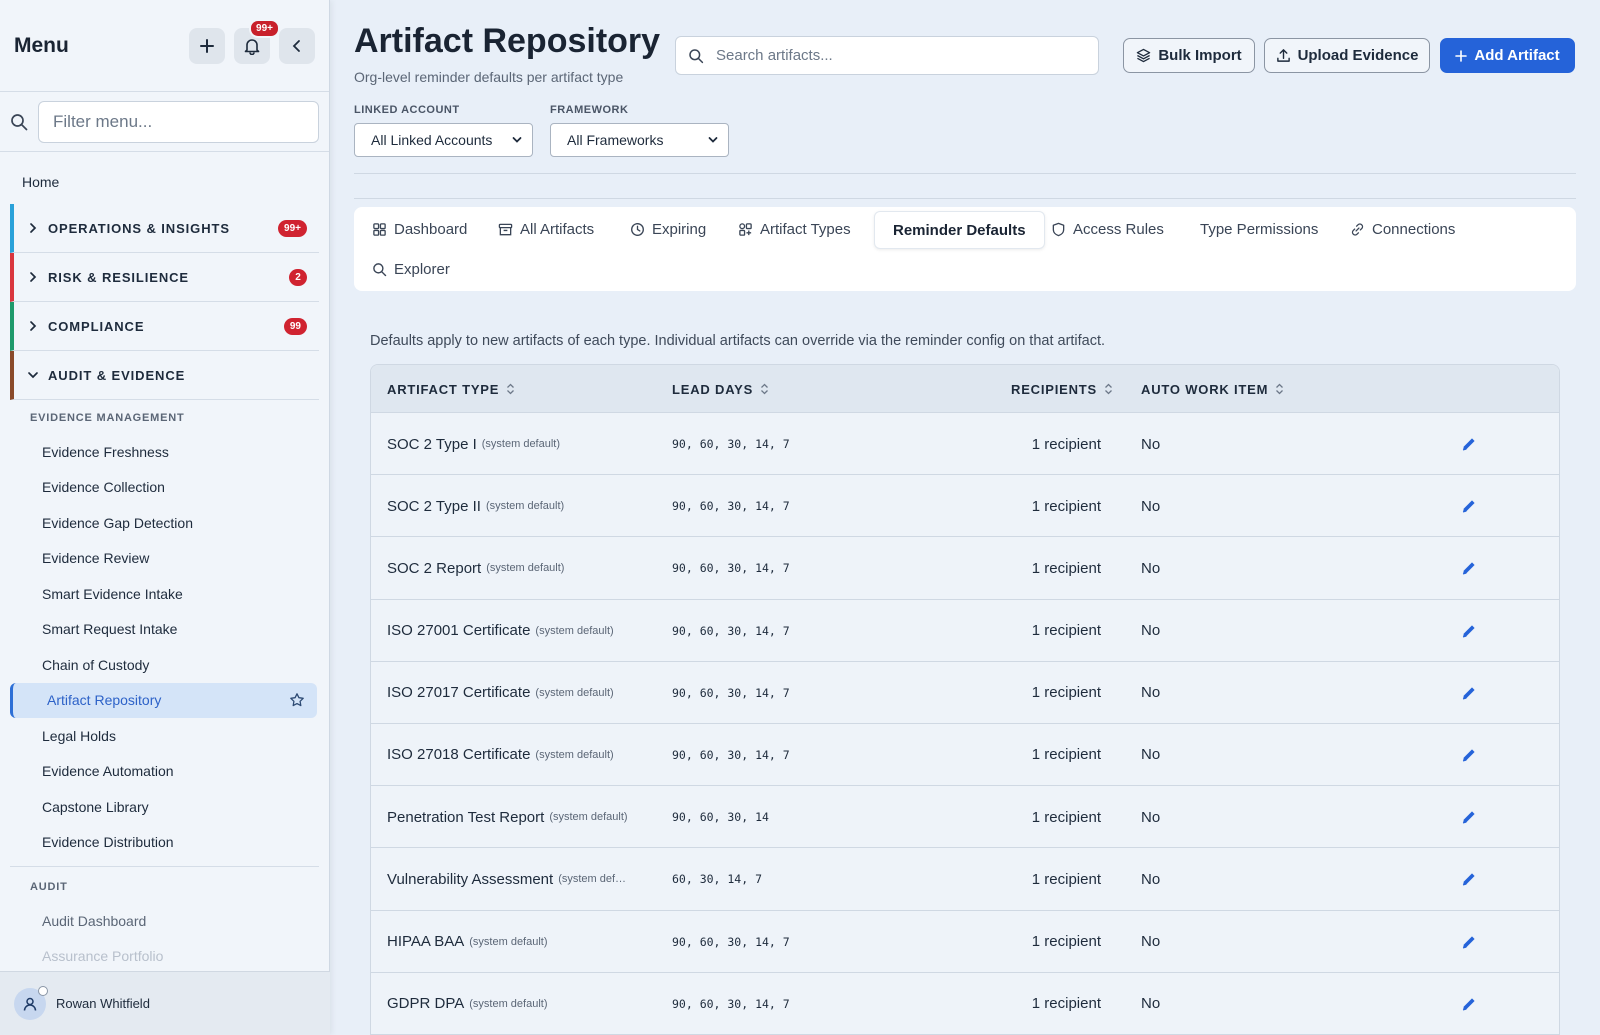 This screenshot has width=1600, height=1035. Describe the element at coordinates (411, 269) in the screenshot. I see `tab-explorer: Explorer` at that location.